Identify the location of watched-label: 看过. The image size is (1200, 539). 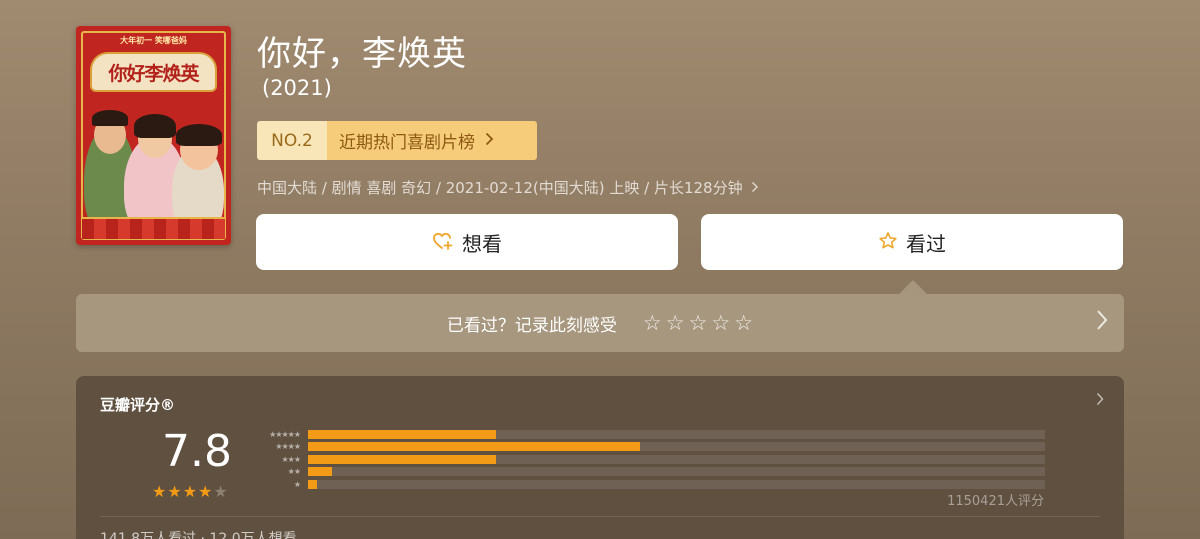
(926, 243).